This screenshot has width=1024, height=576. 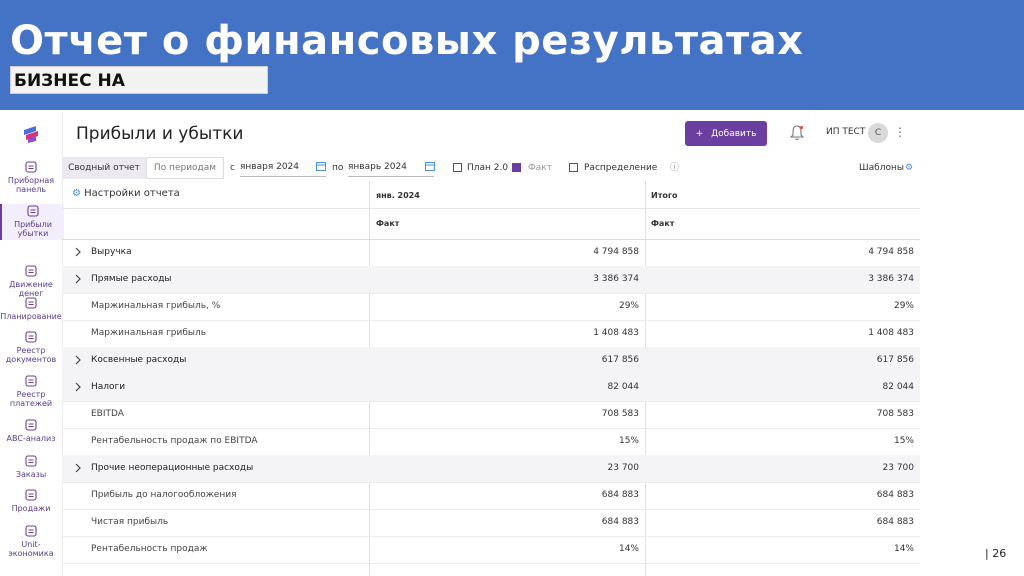 What do you see at coordinates (573, 167) in the screenshot?
I see `distribution-checkbox` at bounding box center [573, 167].